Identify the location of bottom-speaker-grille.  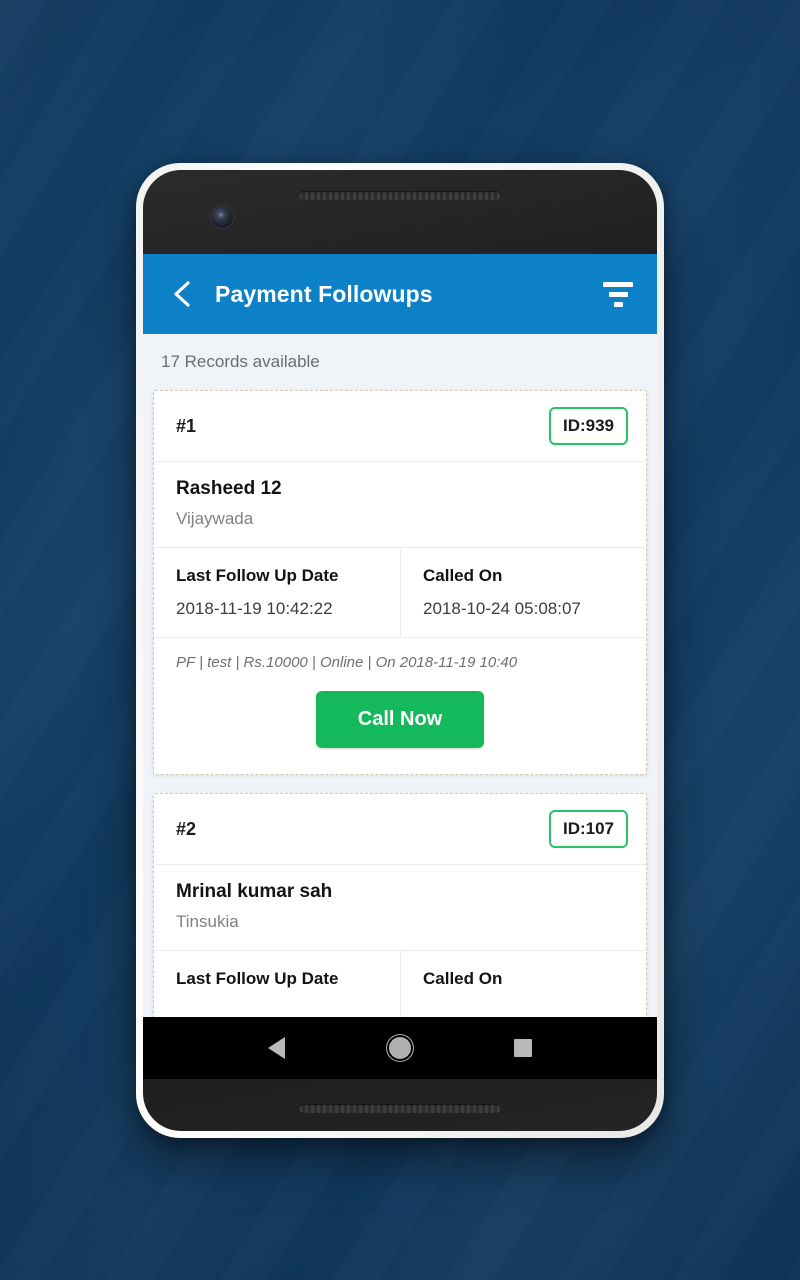
(400, 1108).